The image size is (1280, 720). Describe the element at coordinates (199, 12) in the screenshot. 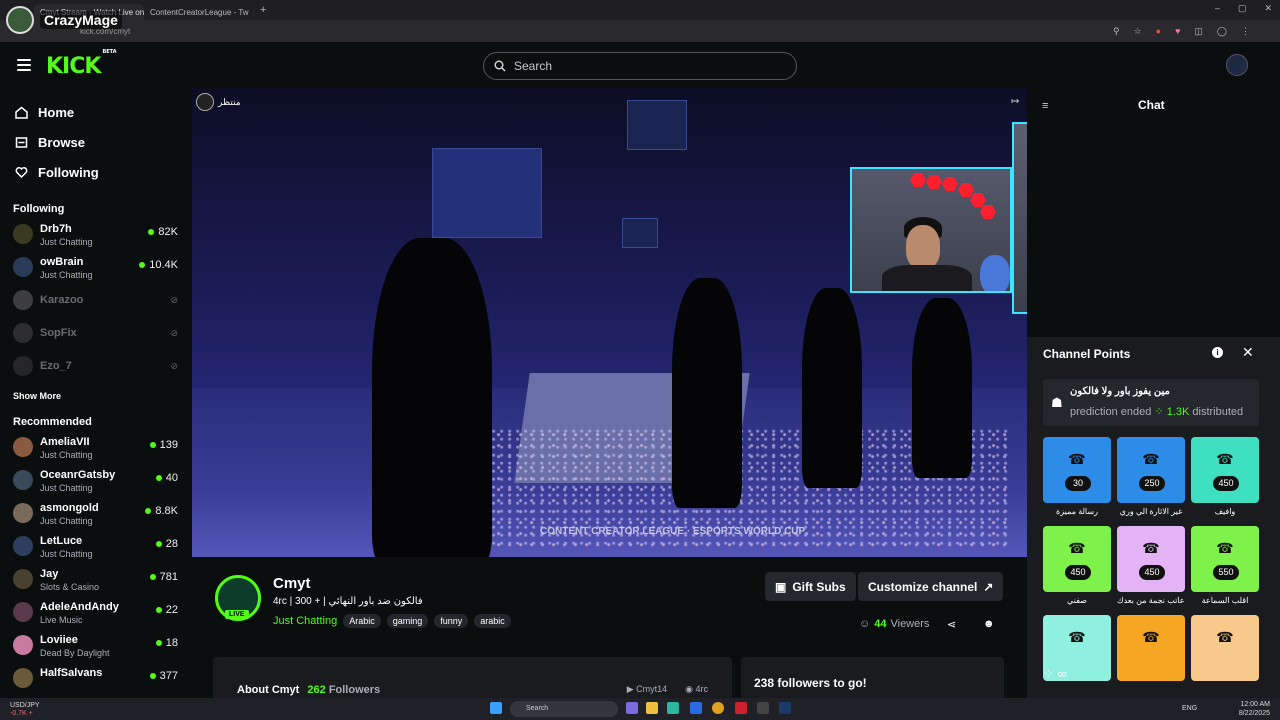

I see `browser-tab-twitch: ContentCreatorLeague - Tw ✕` at that location.